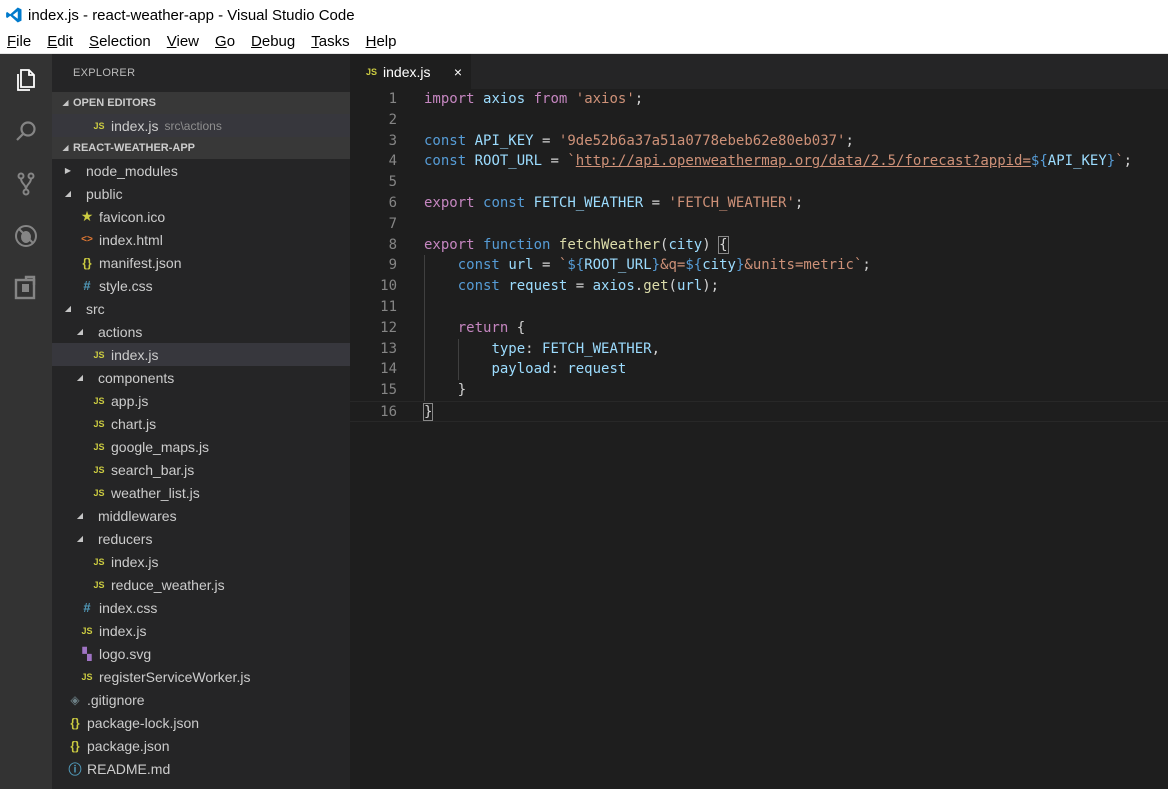 Image resolution: width=1168 pixels, height=789 pixels. I want to click on folder-item: ◢ middlewares, so click(201, 515).